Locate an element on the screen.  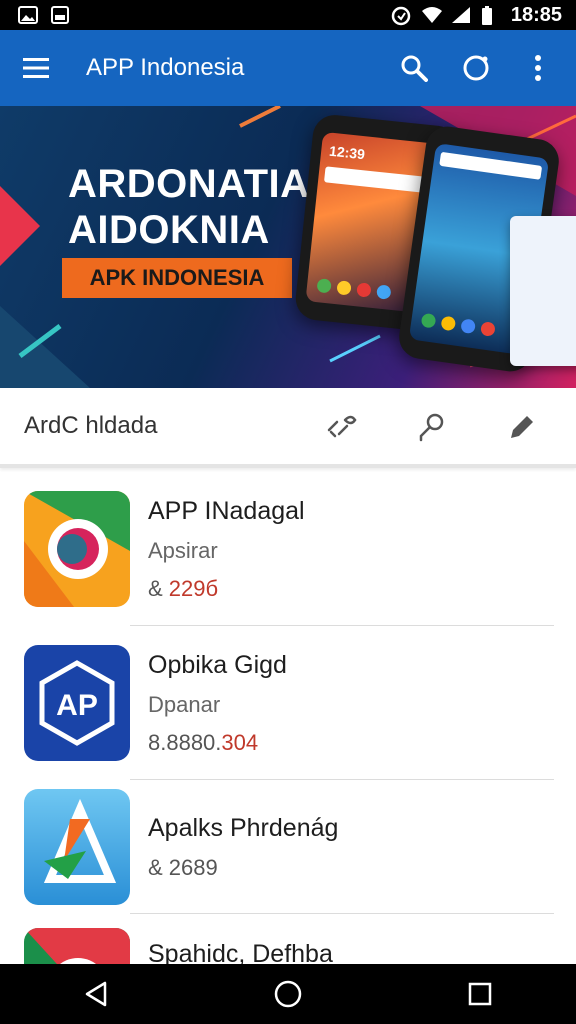
menu-button is located at coordinates (36, 68).